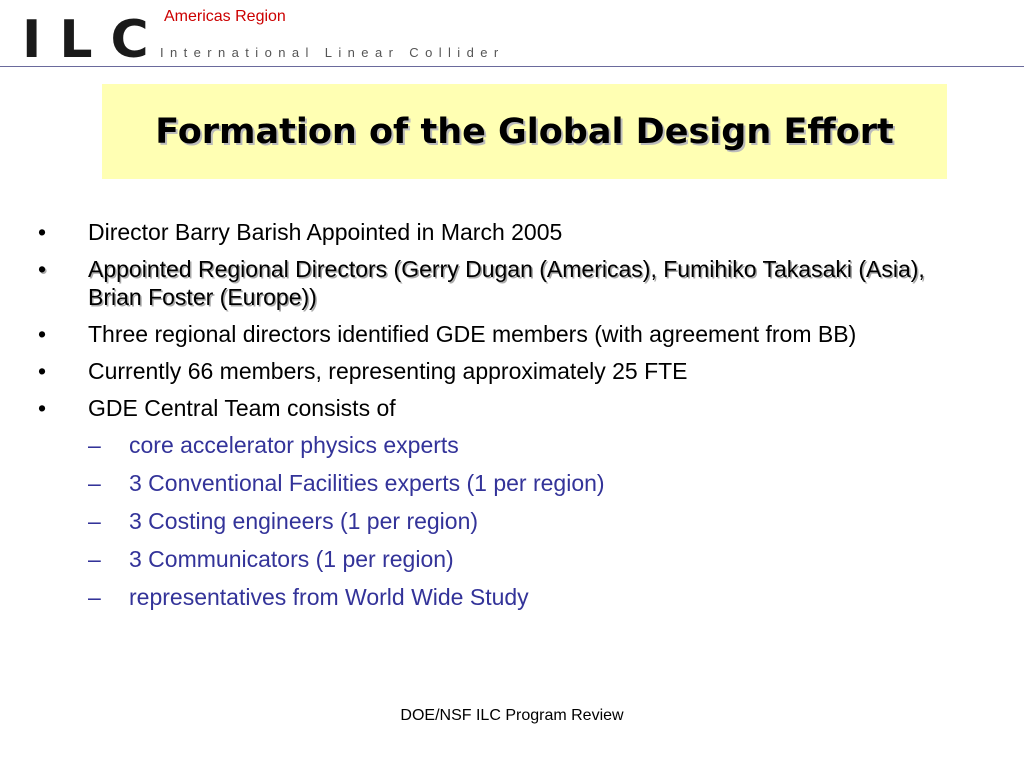 This screenshot has height=768, width=1024. Describe the element at coordinates (225, 16) in the screenshot. I see `region-label: Americas Region` at that location.